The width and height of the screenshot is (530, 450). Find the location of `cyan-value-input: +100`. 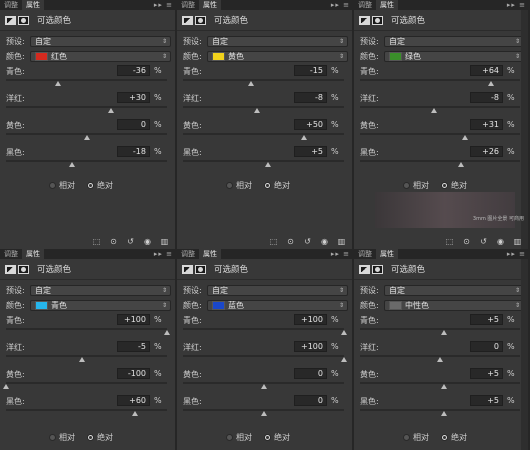

cyan-value-input: +100 is located at coordinates (133, 319).